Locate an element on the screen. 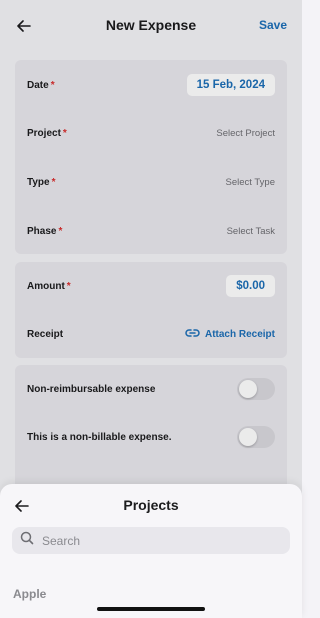 The image size is (320, 618). search-bar is located at coordinates (151, 540).